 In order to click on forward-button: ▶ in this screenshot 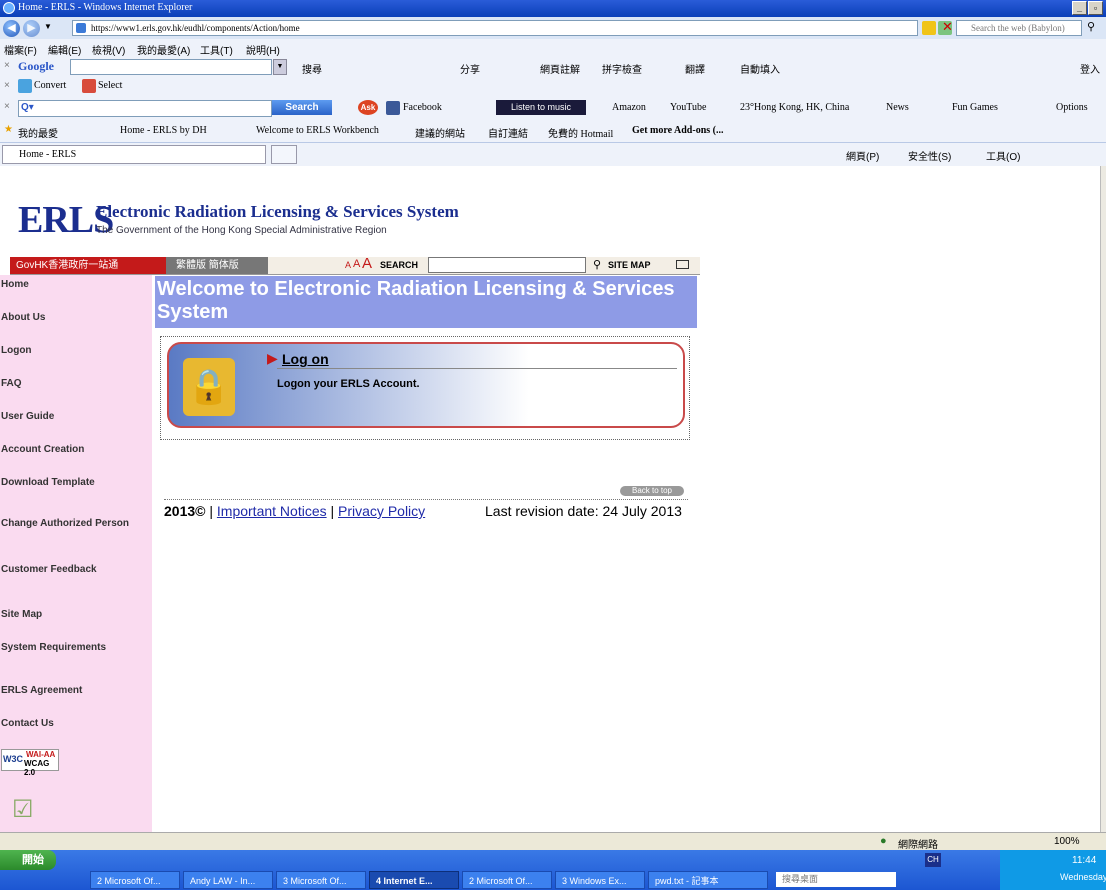, I will do `click(31, 28)`.